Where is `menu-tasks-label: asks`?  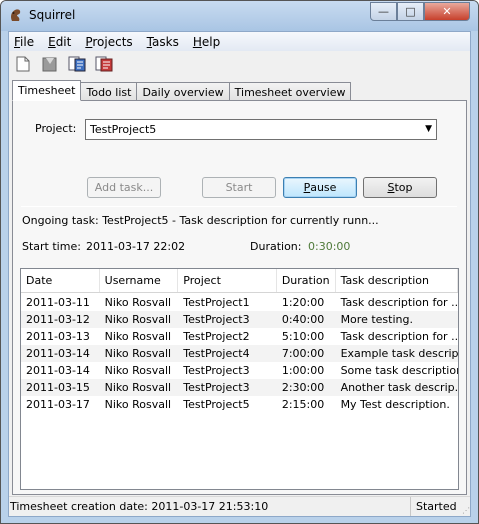 menu-tasks-label: asks is located at coordinates (165, 41).